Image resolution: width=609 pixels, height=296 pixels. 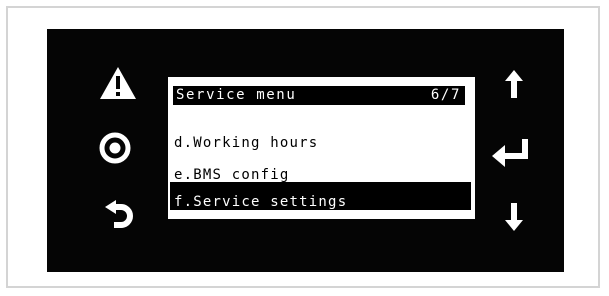 What do you see at coordinates (514, 217) in the screenshot?
I see `arrow-down-icon` at bounding box center [514, 217].